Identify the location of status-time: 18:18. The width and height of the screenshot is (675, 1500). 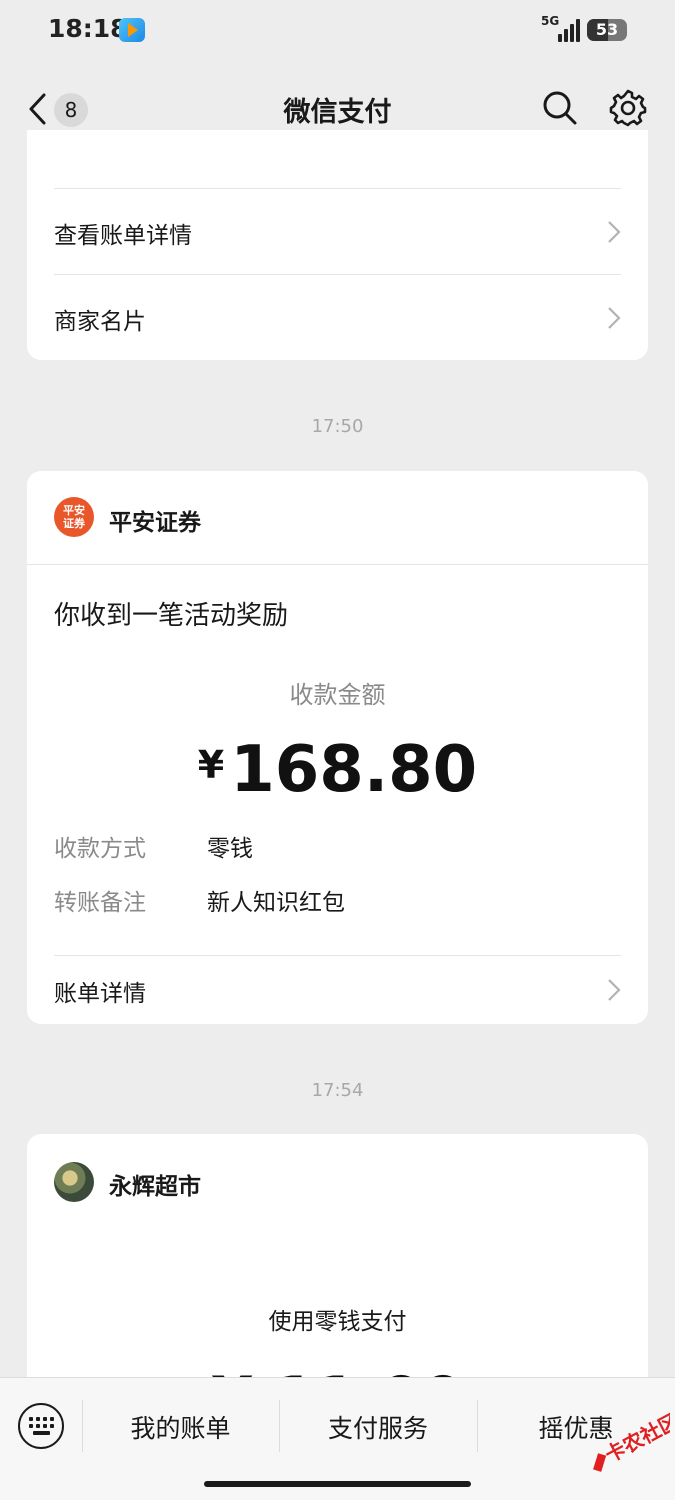
(88, 28).